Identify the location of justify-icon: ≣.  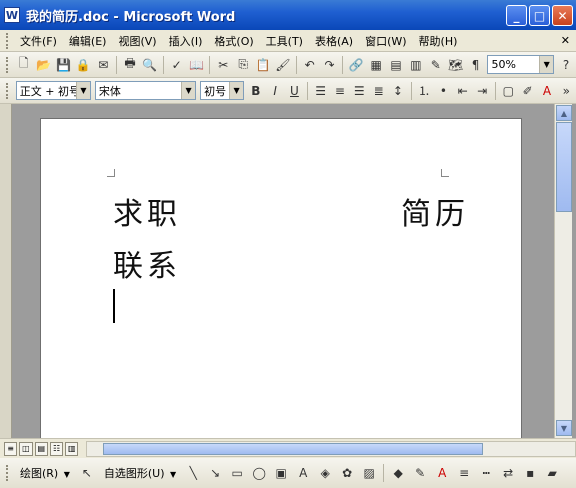
(378, 91).